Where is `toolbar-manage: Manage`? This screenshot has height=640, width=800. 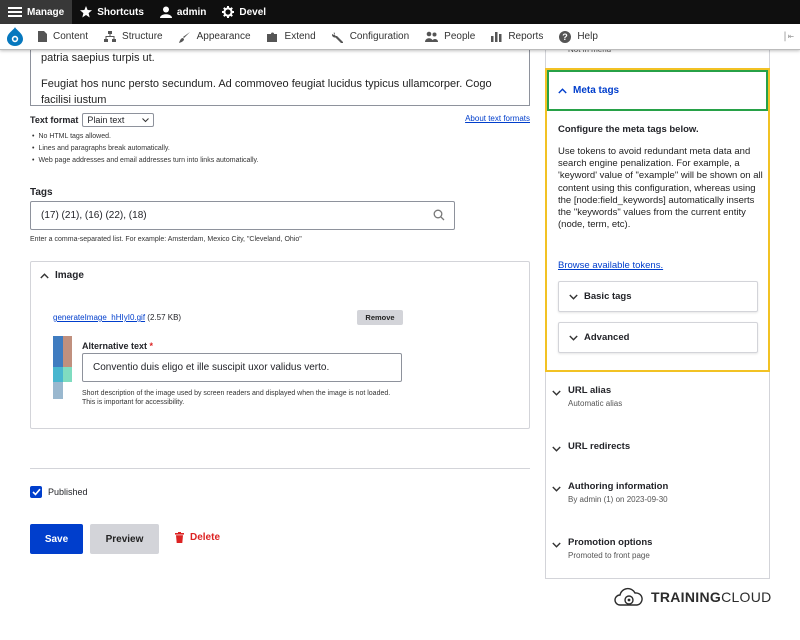
toolbar-manage: Manage is located at coordinates (36, 12).